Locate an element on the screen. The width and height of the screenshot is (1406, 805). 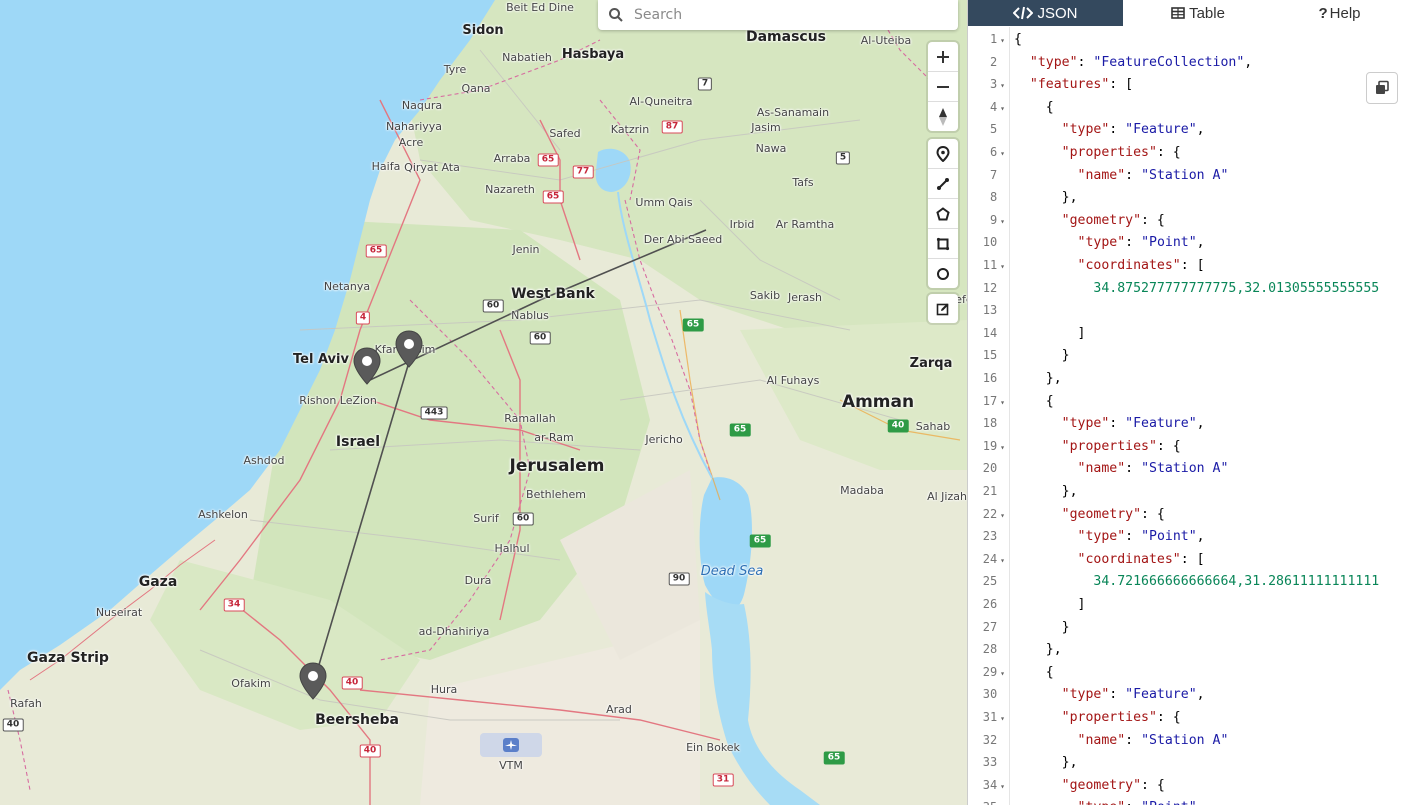
line-number: 20 is located at coordinates (986, 468).